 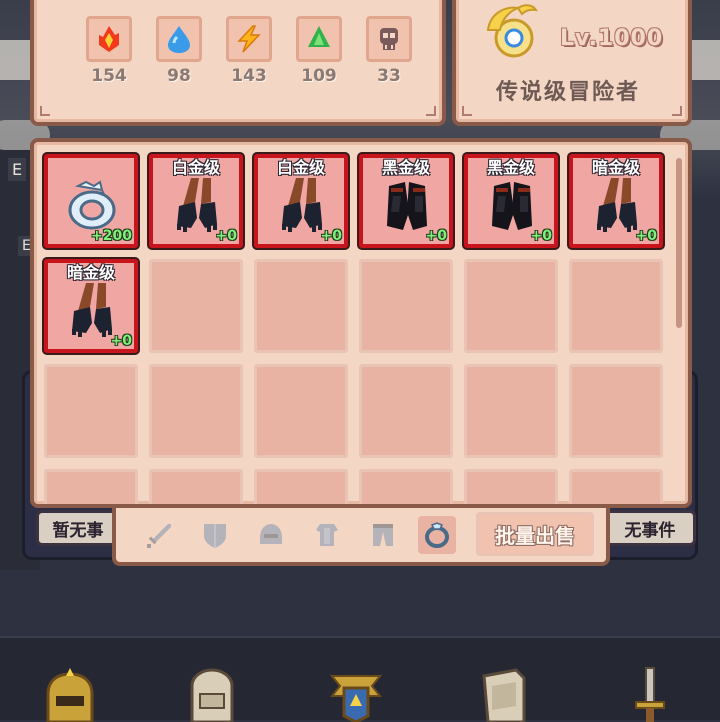 I want to click on crown-helmet-icon, so click(x=70, y=695).